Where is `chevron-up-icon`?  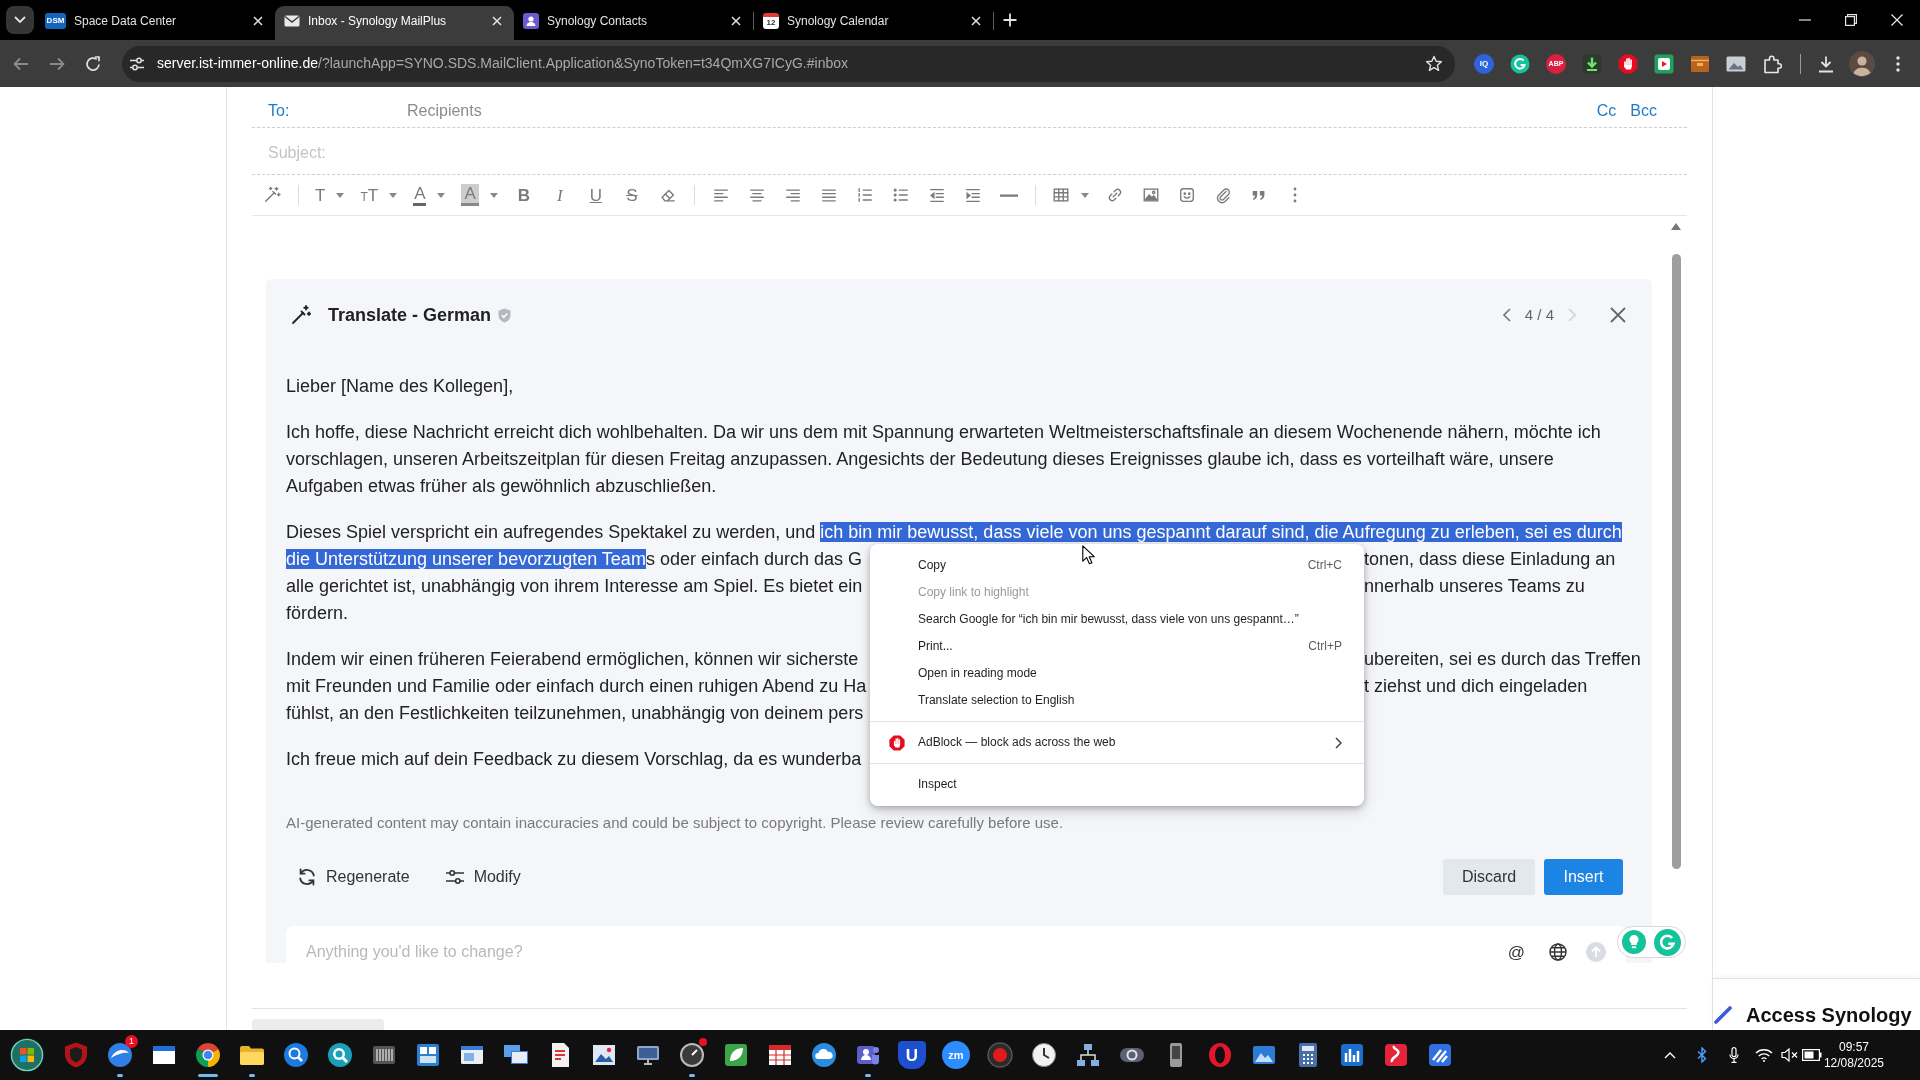 chevron-up-icon is located at coordinates (1669, 1055).